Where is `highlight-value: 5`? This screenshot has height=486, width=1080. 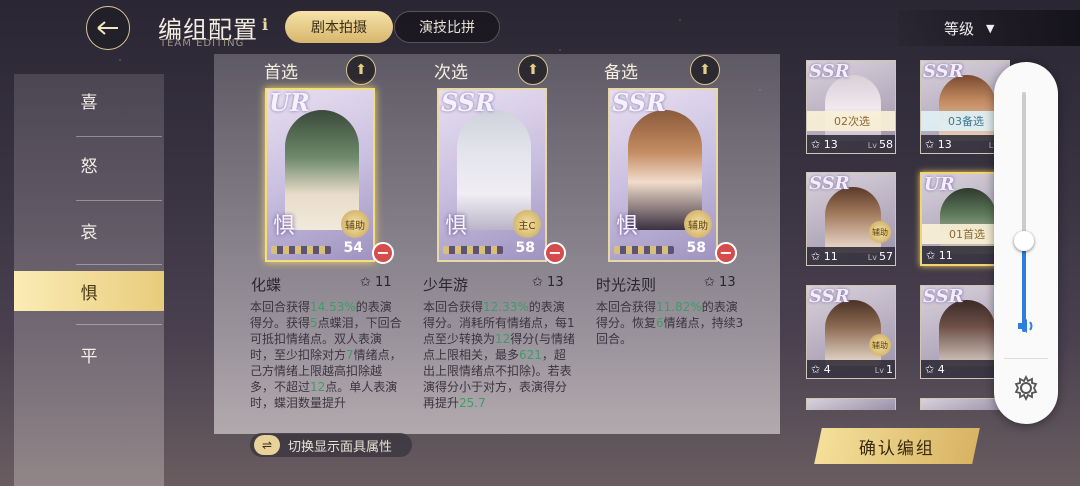 highlight-value: 5 is located at coordinates (314, 323).